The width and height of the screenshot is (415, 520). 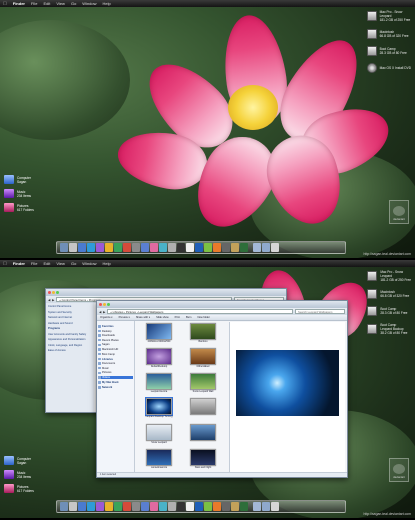 I want to click on desktop-item-music: Music 234 Items, so click(x=19, y=474).